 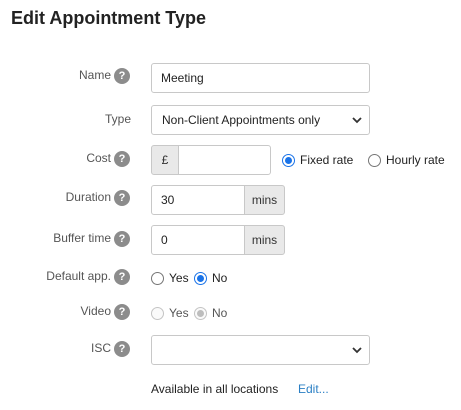 What do you see at coordinates (220, 313) in the screenshot?
I see `video-no-label: No` at bounding box center [220, 313].